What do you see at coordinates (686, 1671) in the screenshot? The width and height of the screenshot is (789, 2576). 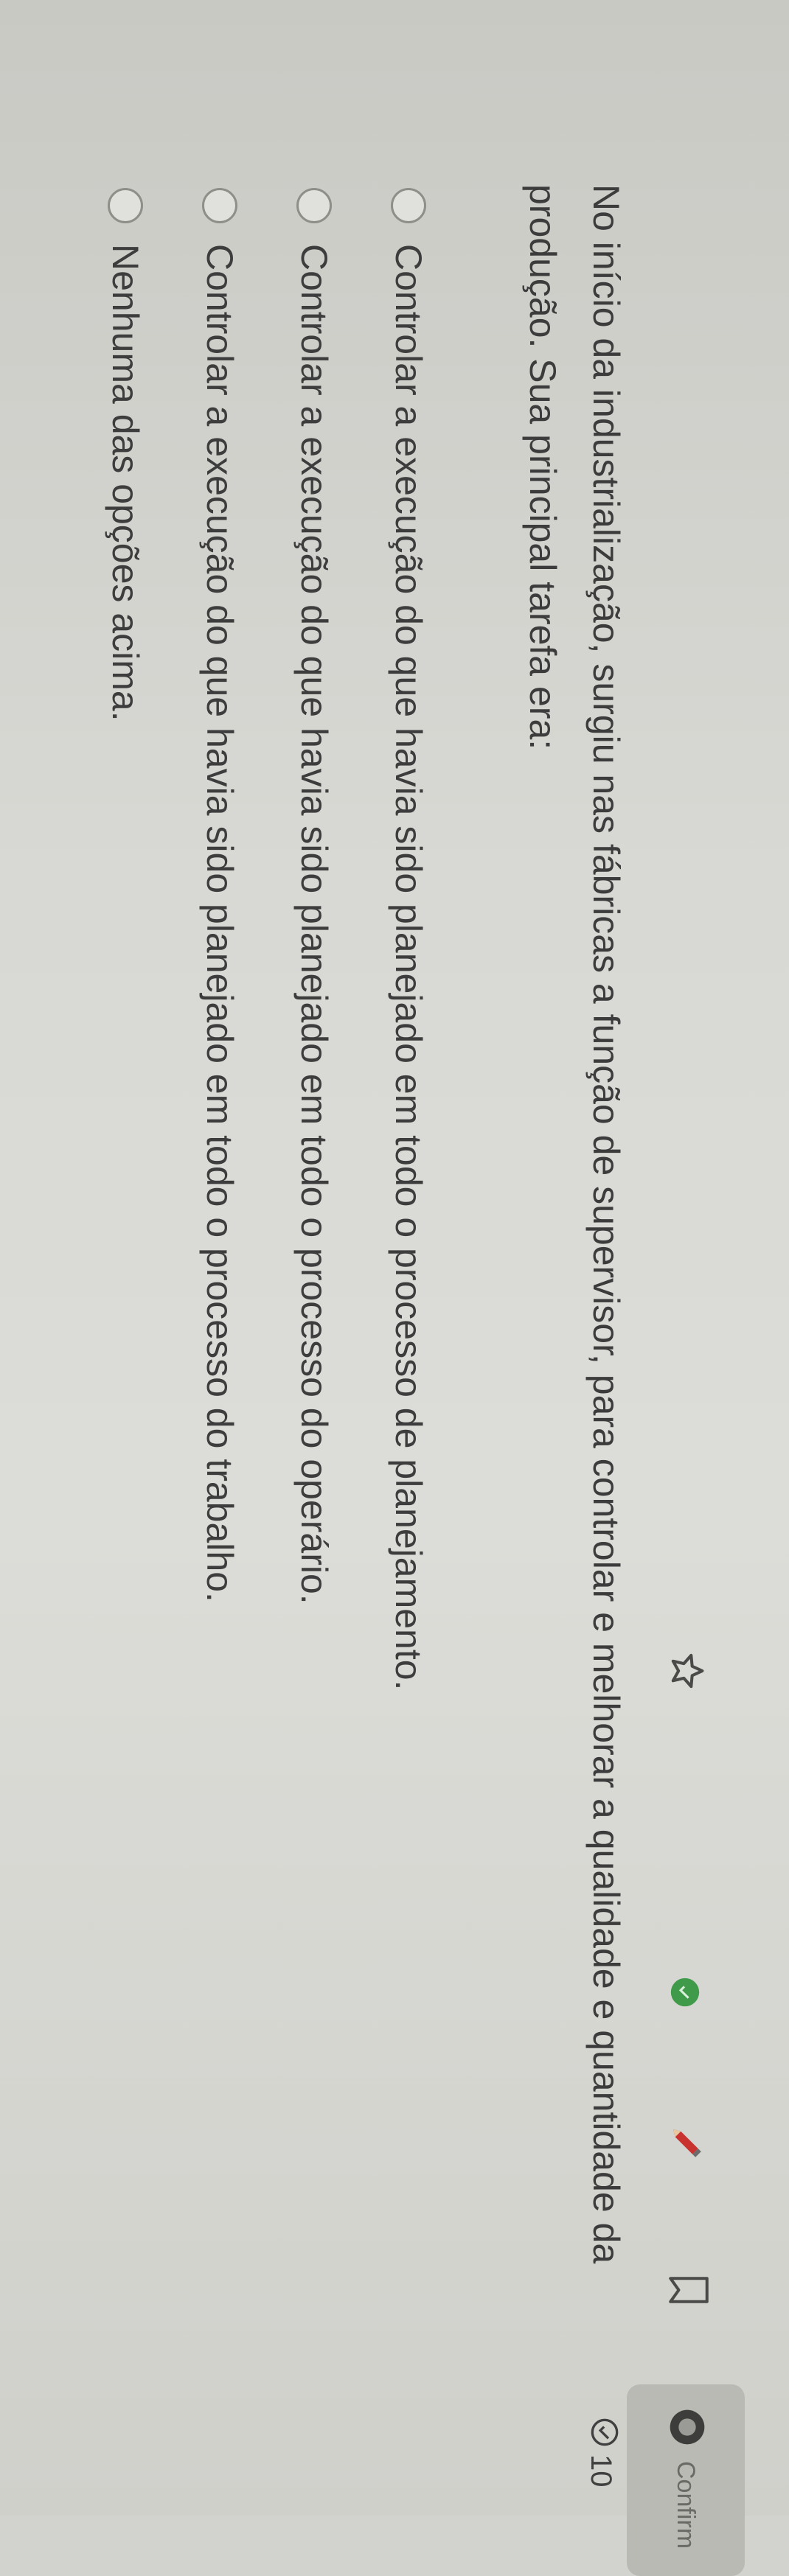 I see `star-icon` at bounding box center [686, 1671].